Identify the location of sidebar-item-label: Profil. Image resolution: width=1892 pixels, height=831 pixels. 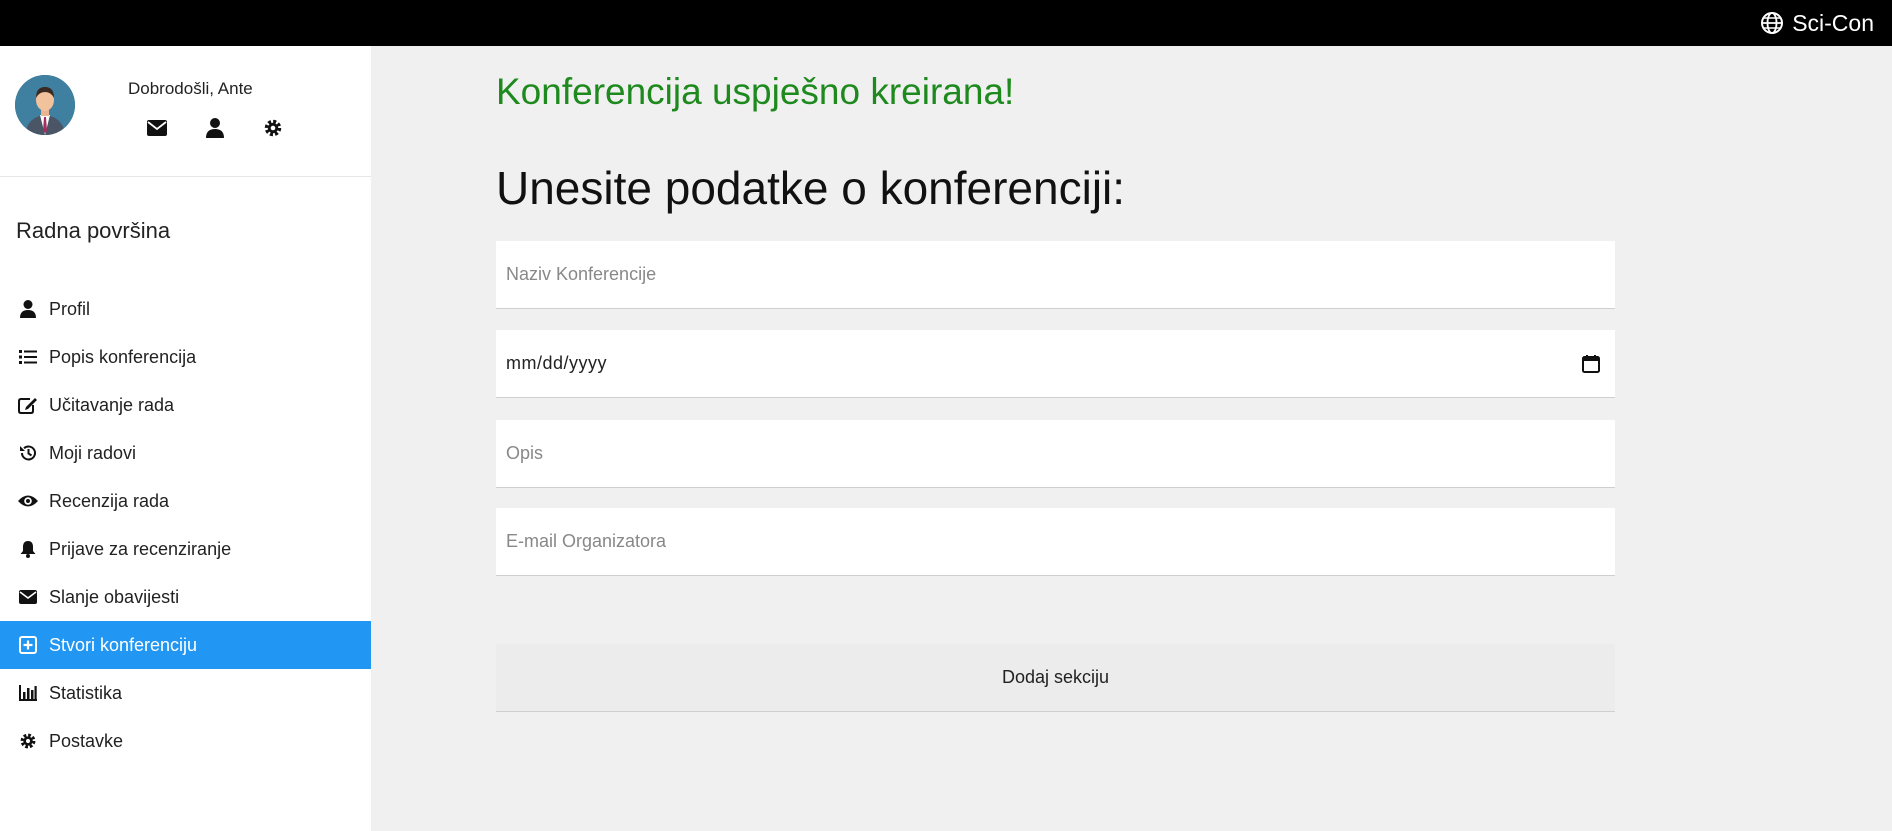
(70, 308).